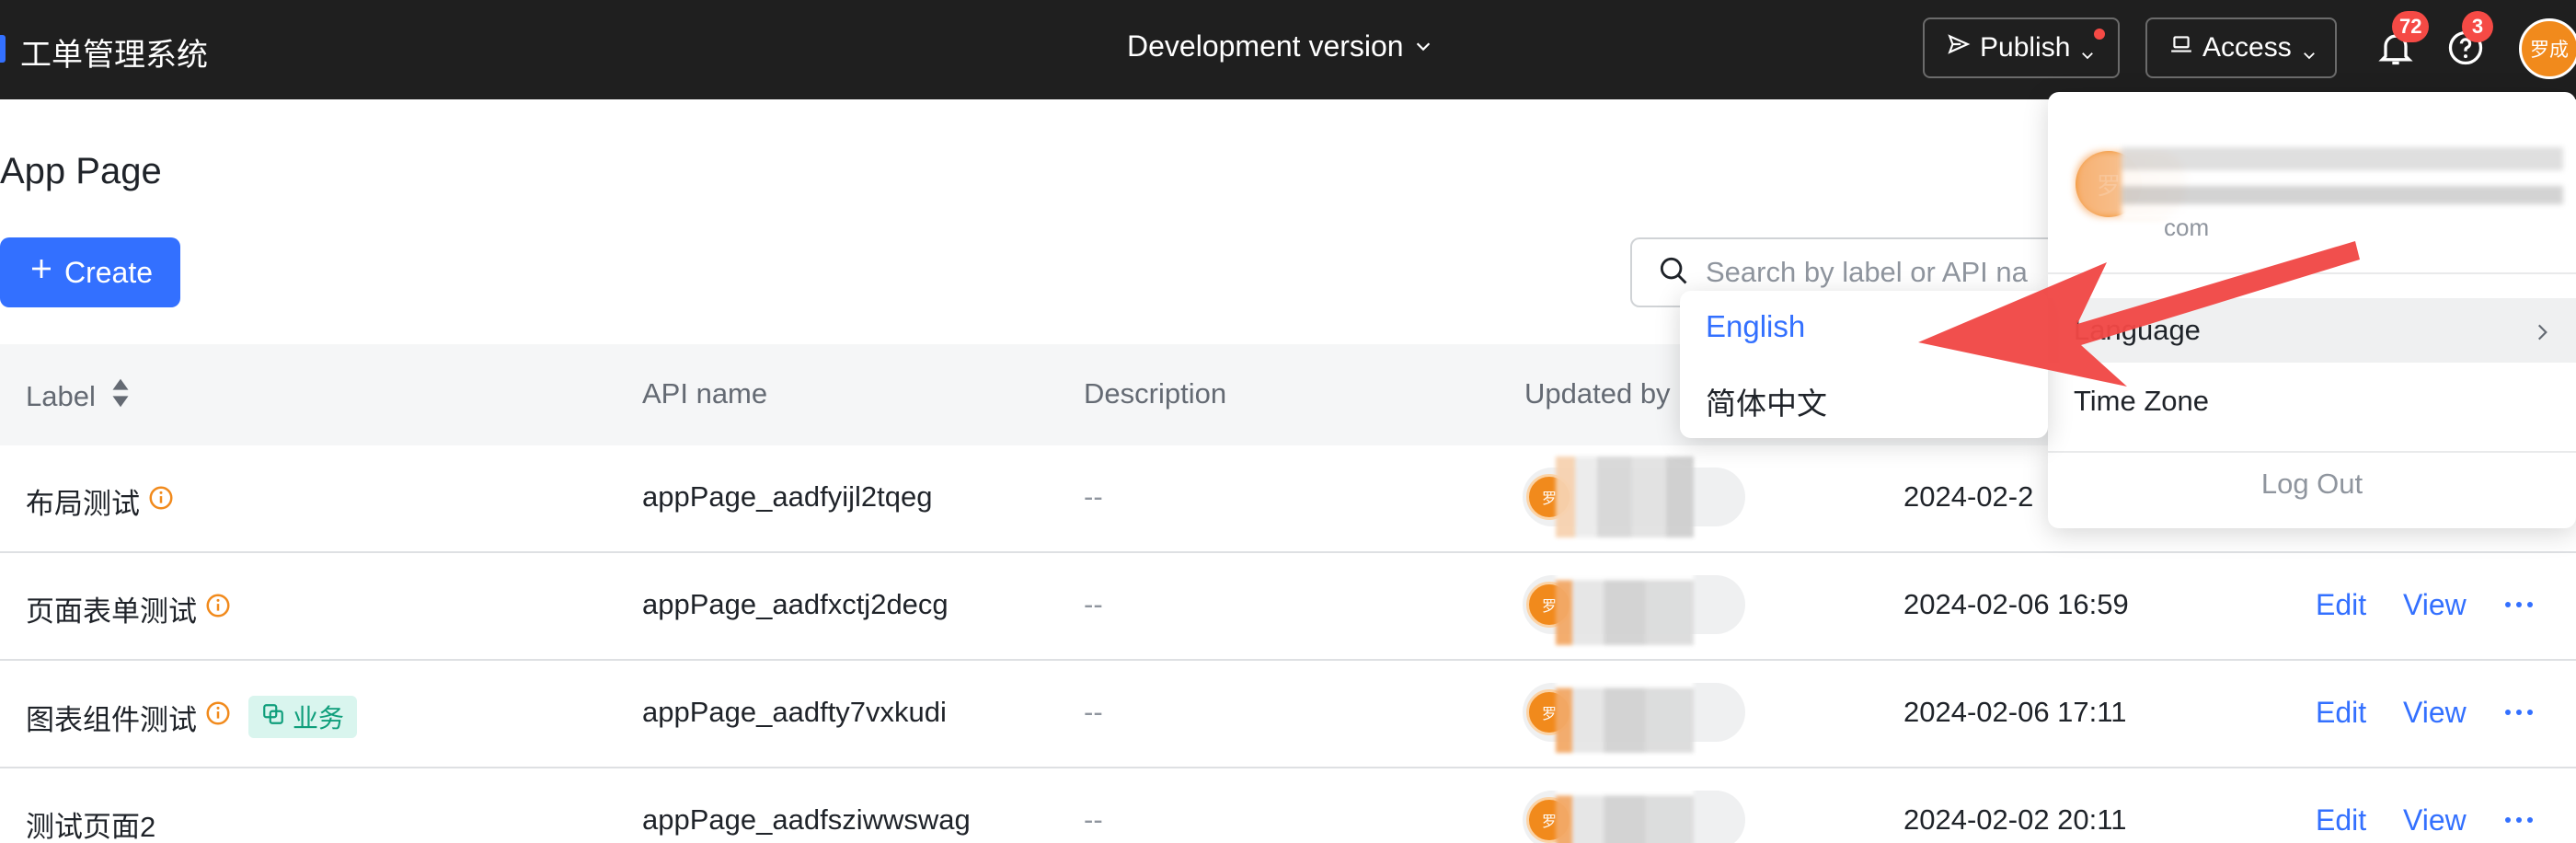 The width and height of the screenshot is (2576, 843). What do you see at coordinates (120, 396) in the screenshot?
I see `sort-icon` at bounding box center [120, 396].